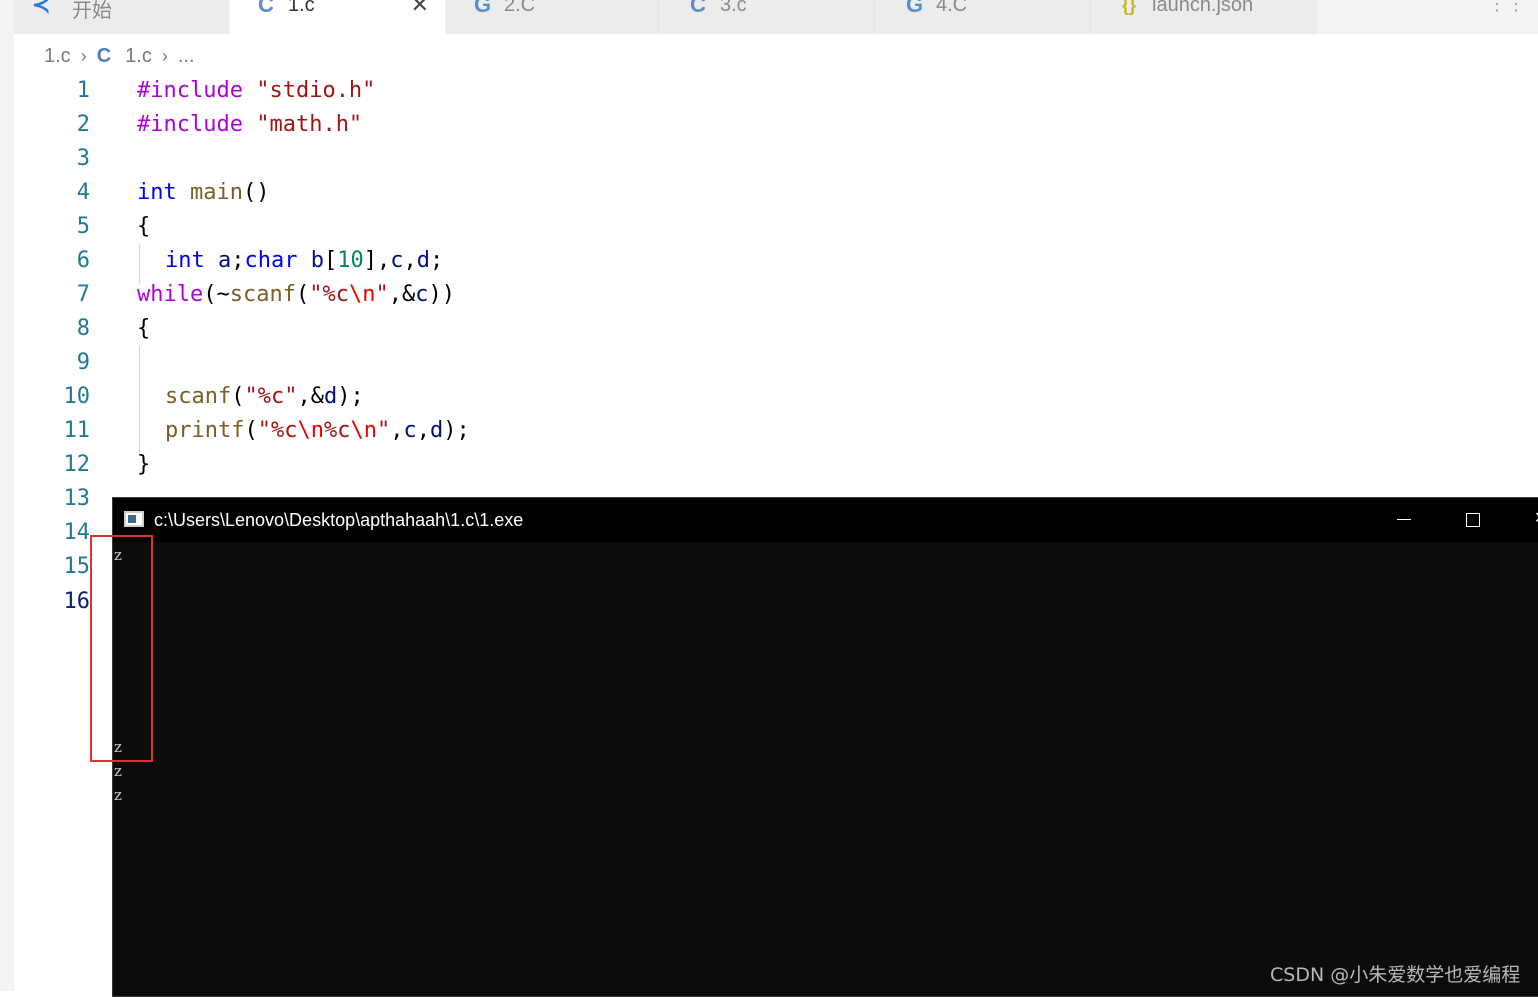 This screenshot has height=997, width=1538. Describe the element at coordinates (134, 519) in the screenshot. I see `console-app-icon` at that location.